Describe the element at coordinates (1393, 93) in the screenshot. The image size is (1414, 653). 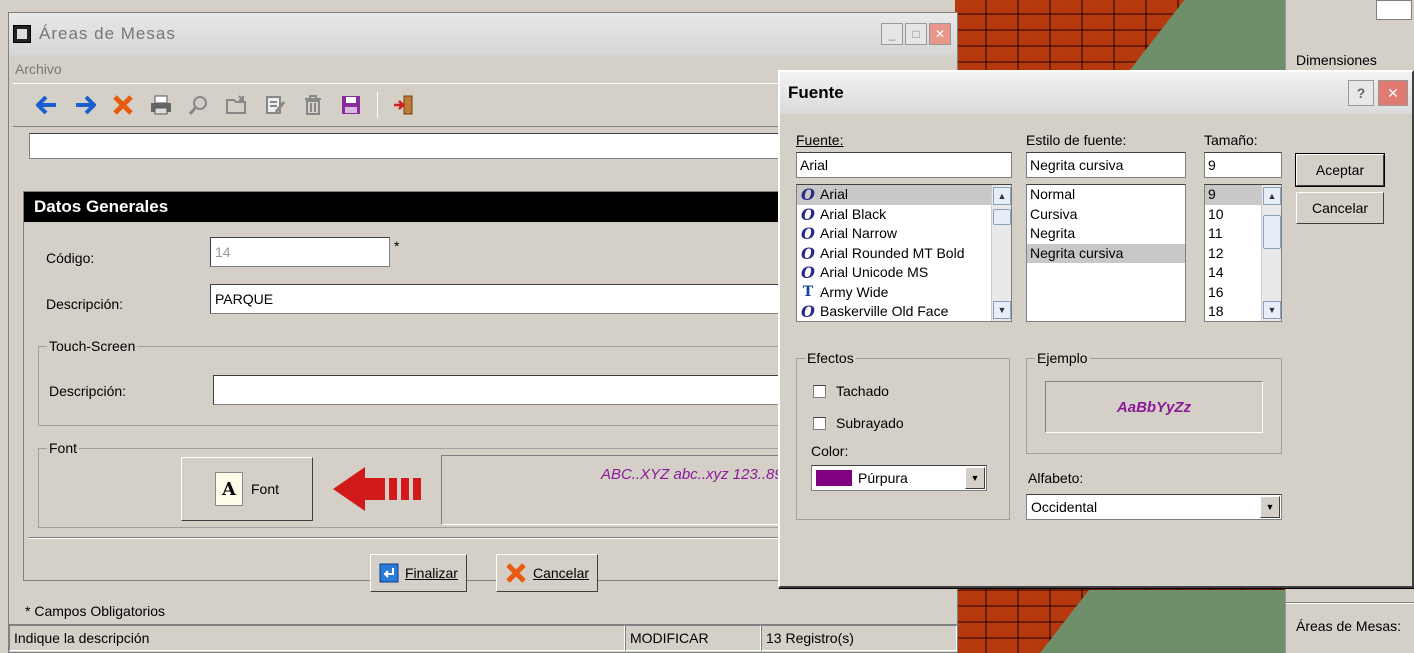
I see `dialog-close-button: ✕` at that location.